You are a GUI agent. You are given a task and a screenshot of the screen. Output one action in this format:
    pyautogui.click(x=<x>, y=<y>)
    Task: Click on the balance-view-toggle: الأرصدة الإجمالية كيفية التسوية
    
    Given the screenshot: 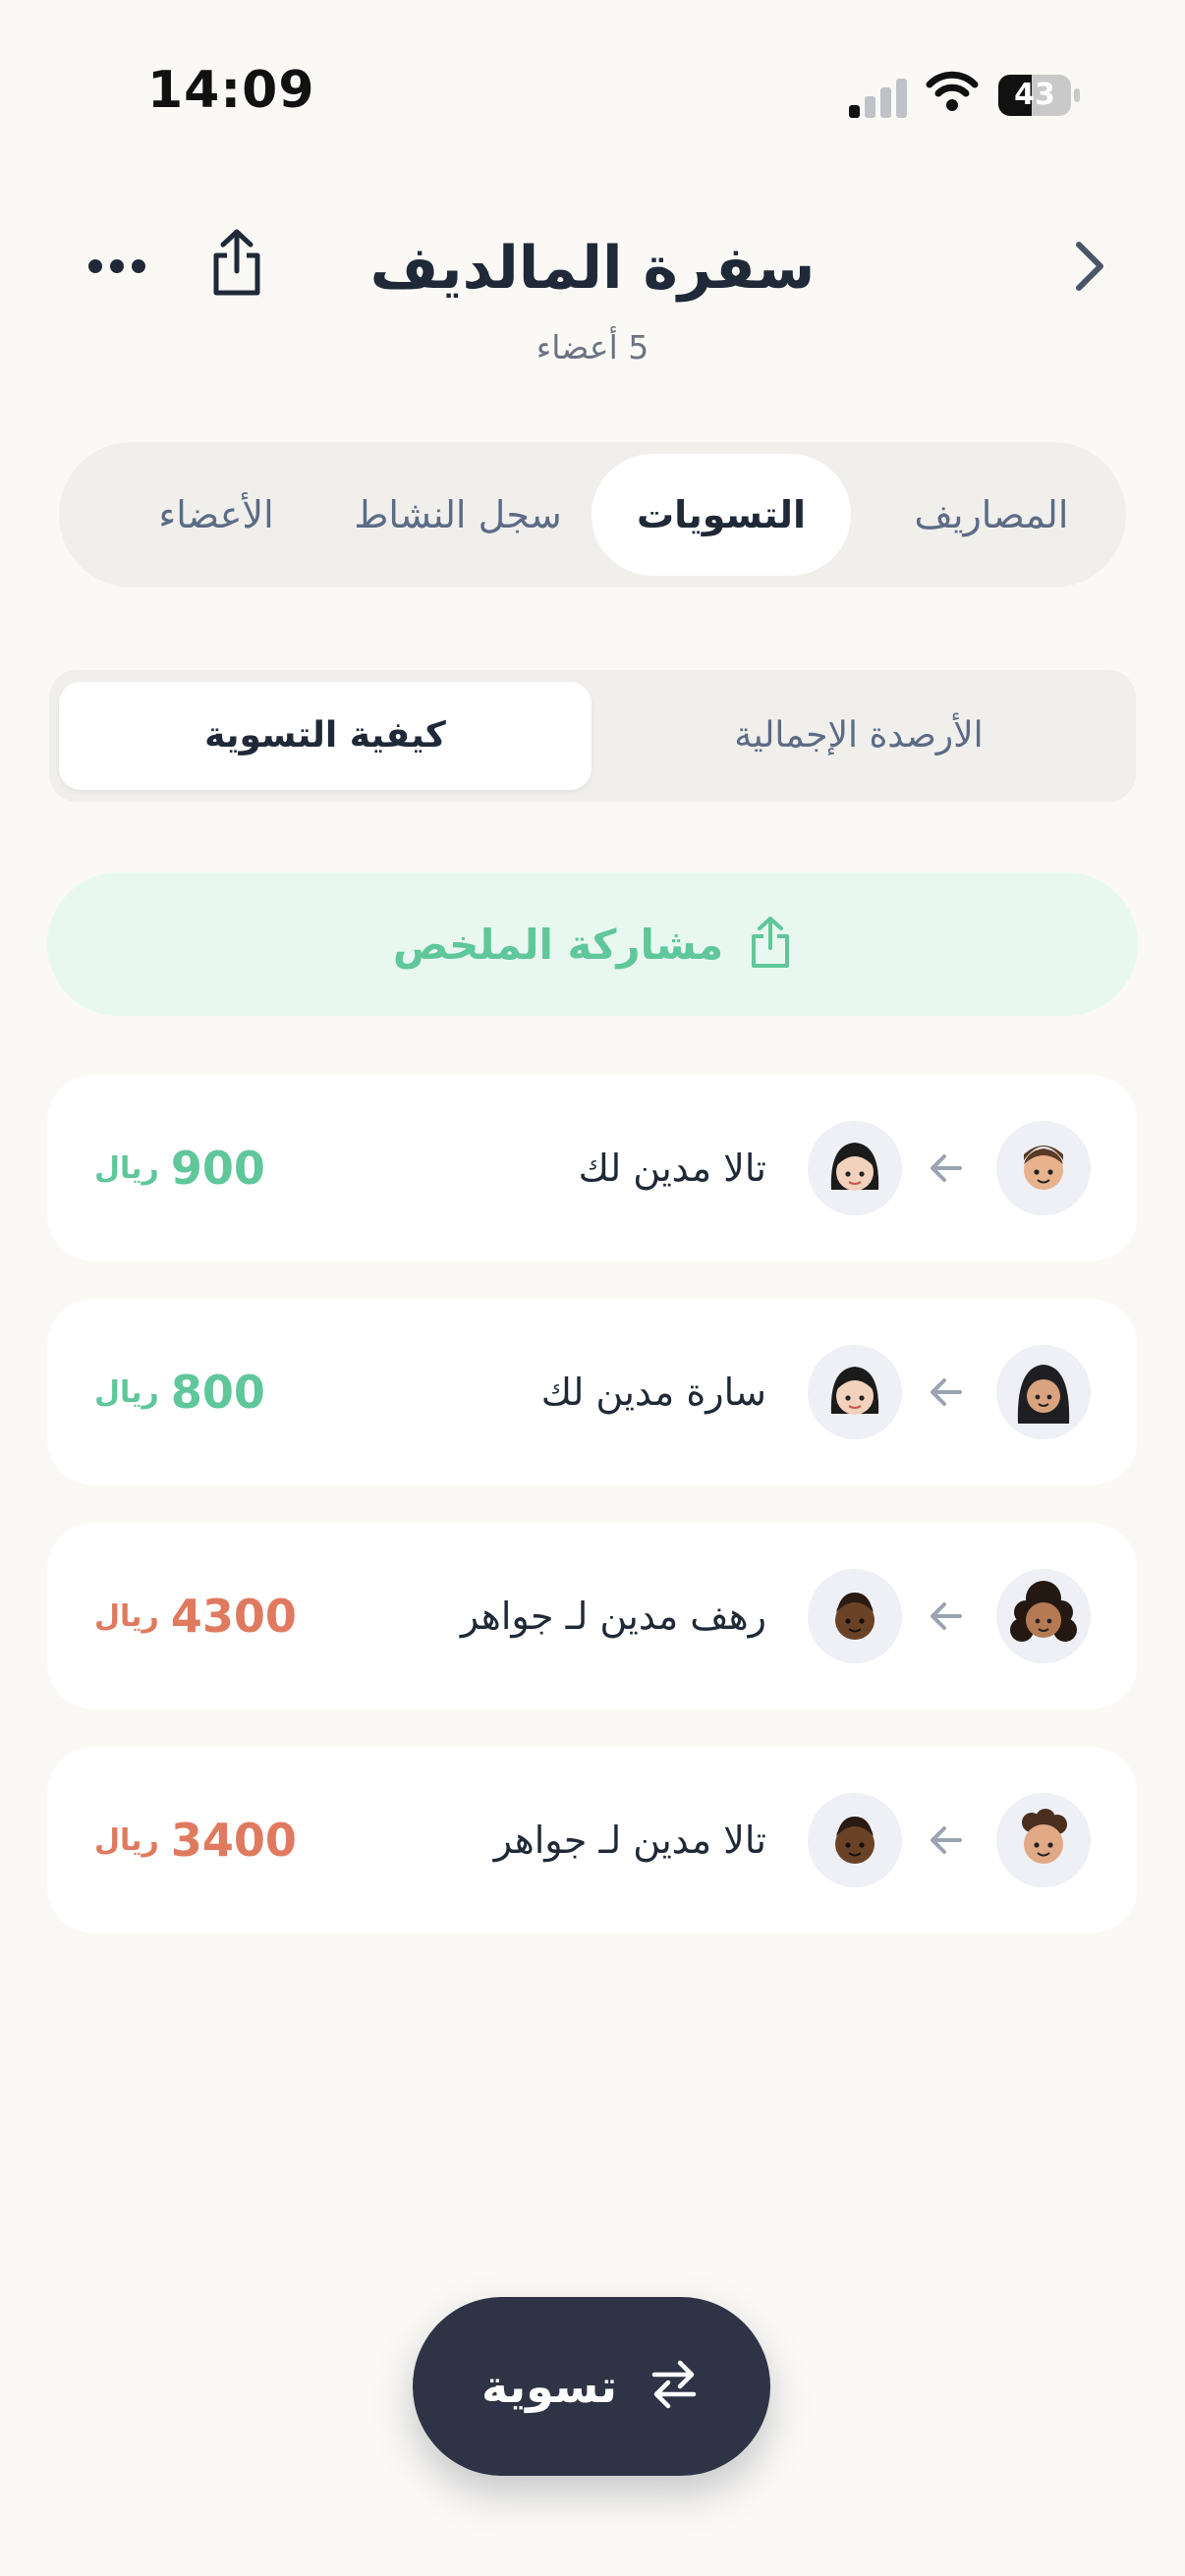 What is the action you would take?
    pyautogui.click(x=592, y=736)
    